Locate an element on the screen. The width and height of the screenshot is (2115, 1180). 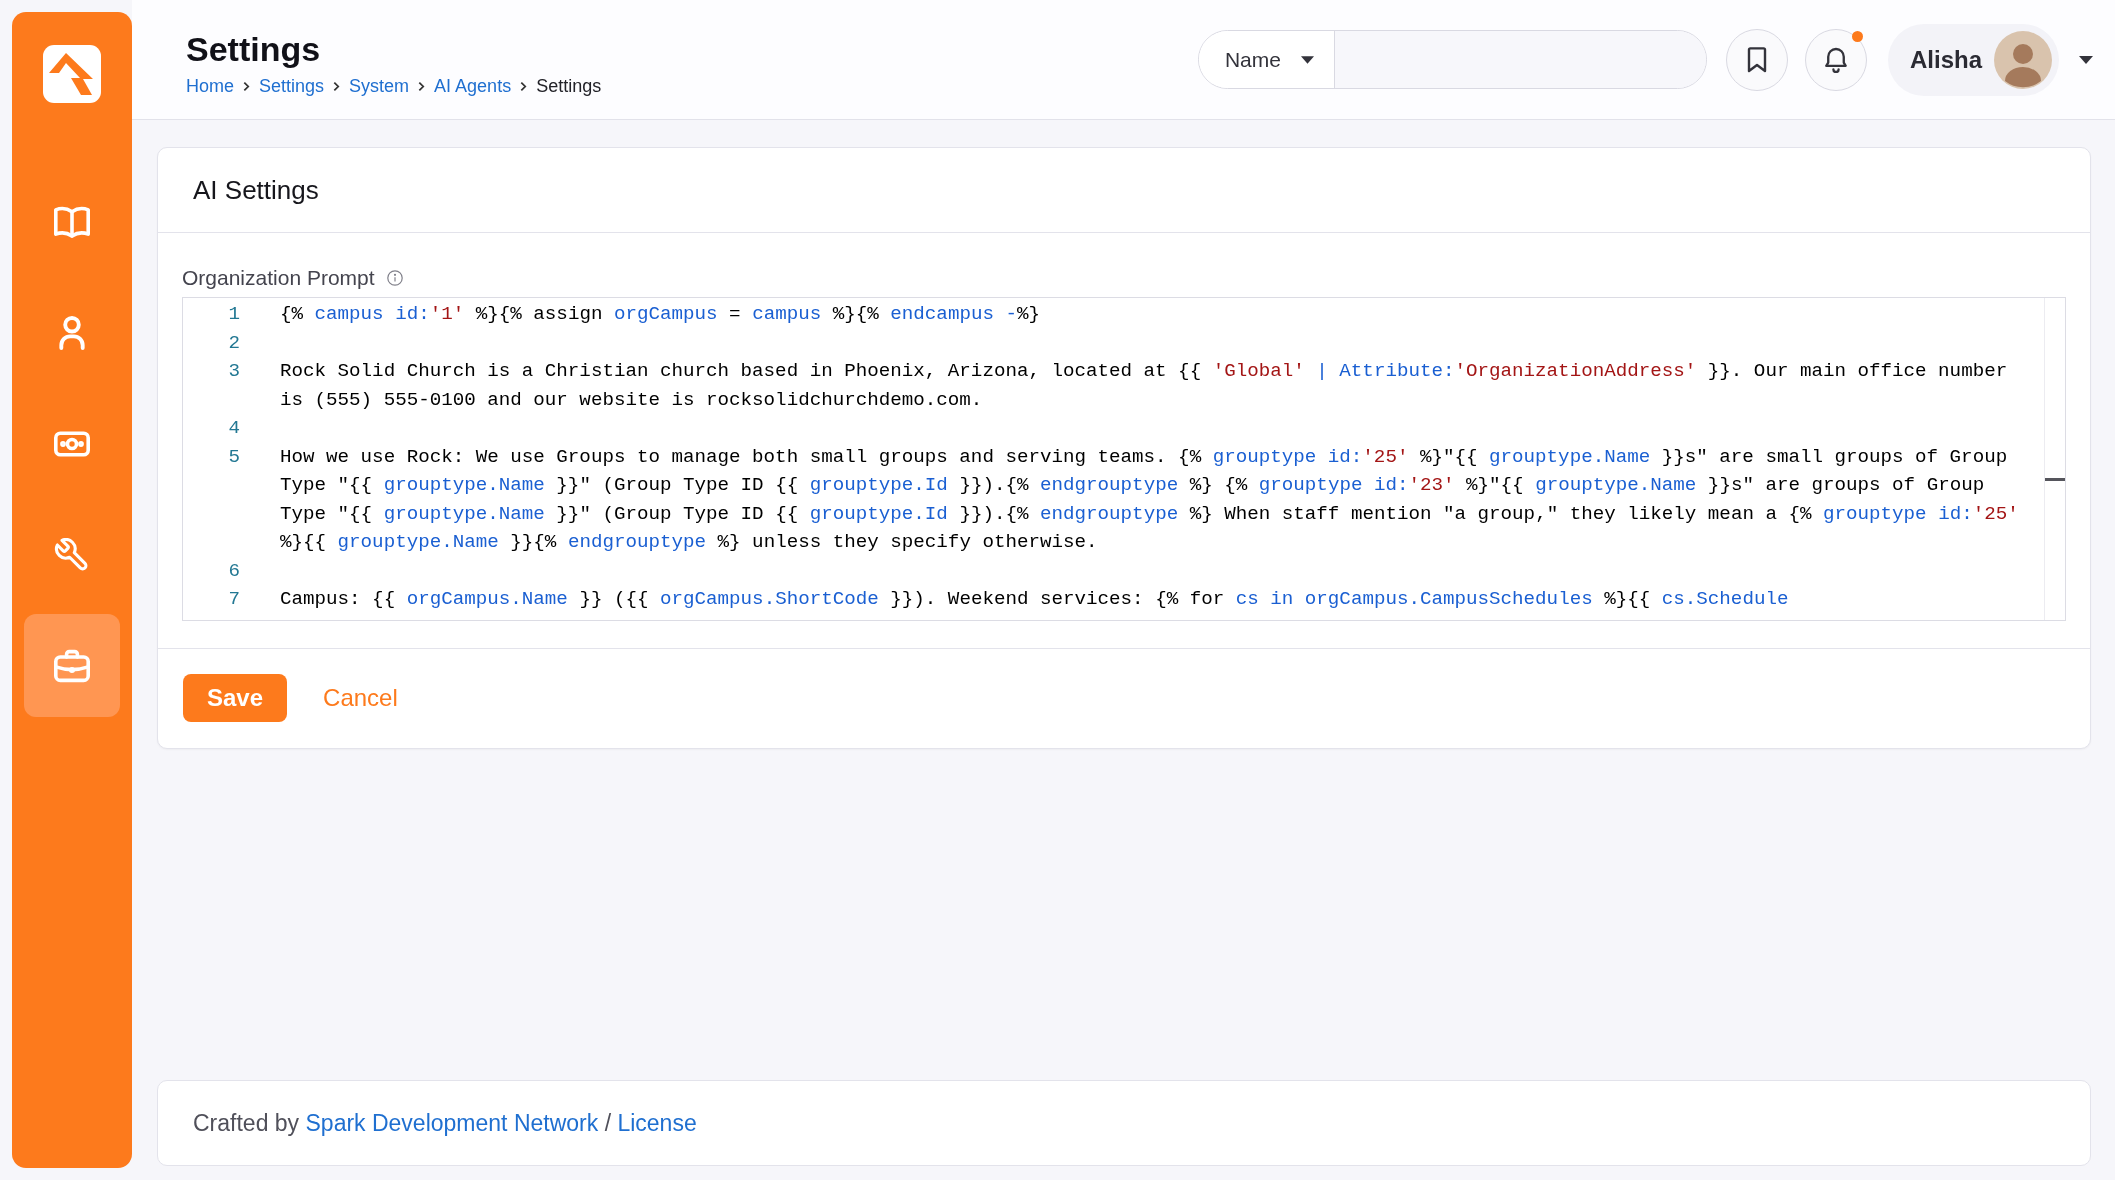
line-number: 6 is located at coordinates (234, 570).